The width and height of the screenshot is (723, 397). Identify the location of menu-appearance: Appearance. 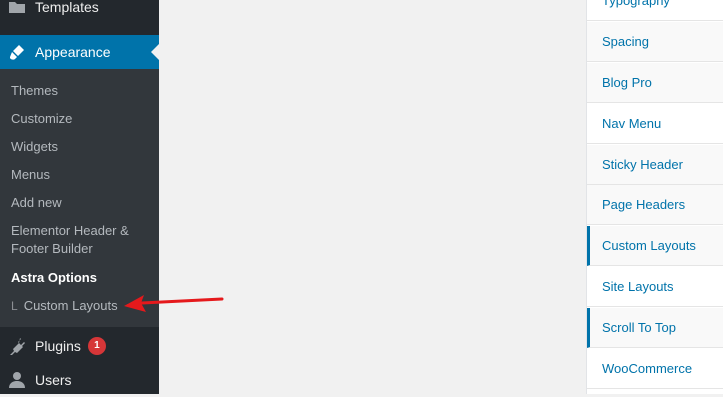
(79, 52).